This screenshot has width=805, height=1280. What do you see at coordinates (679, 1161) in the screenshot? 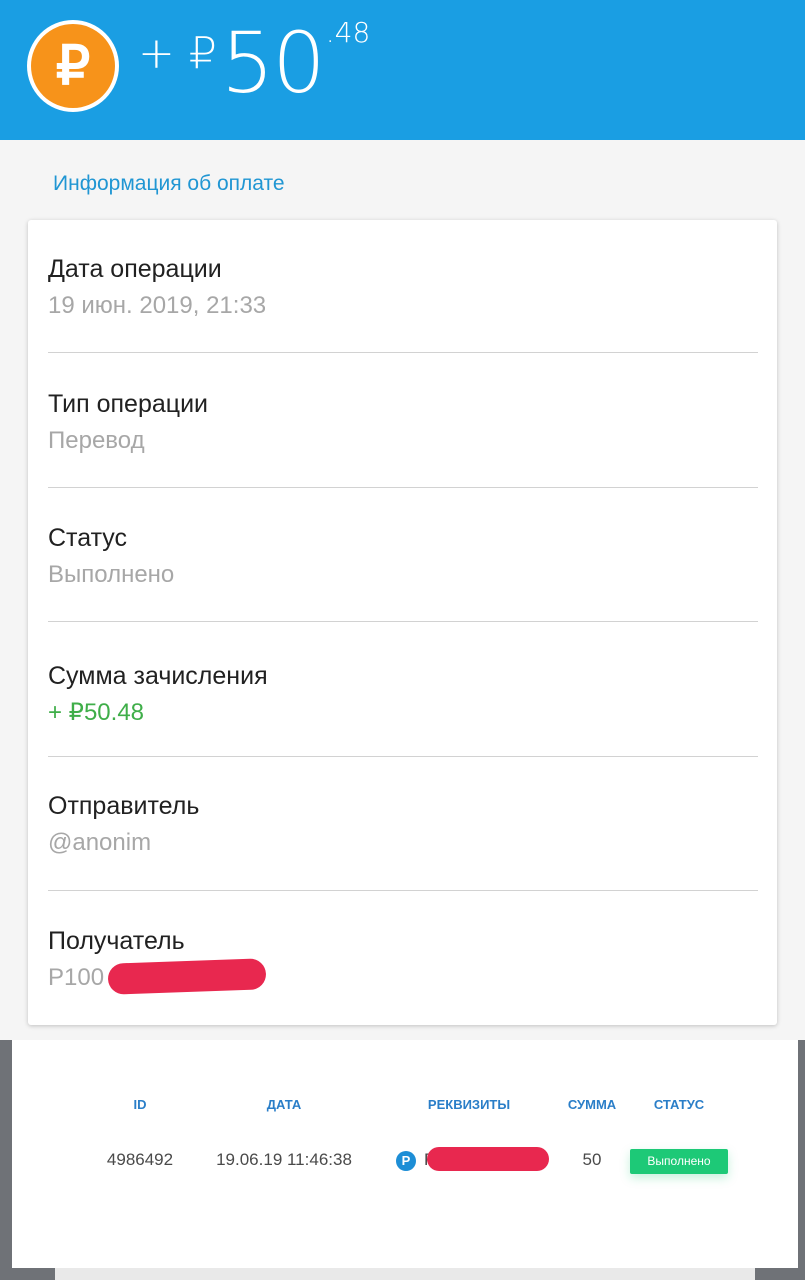
I see `status-badge: Выполнено` at bounding box center [679, 1161].